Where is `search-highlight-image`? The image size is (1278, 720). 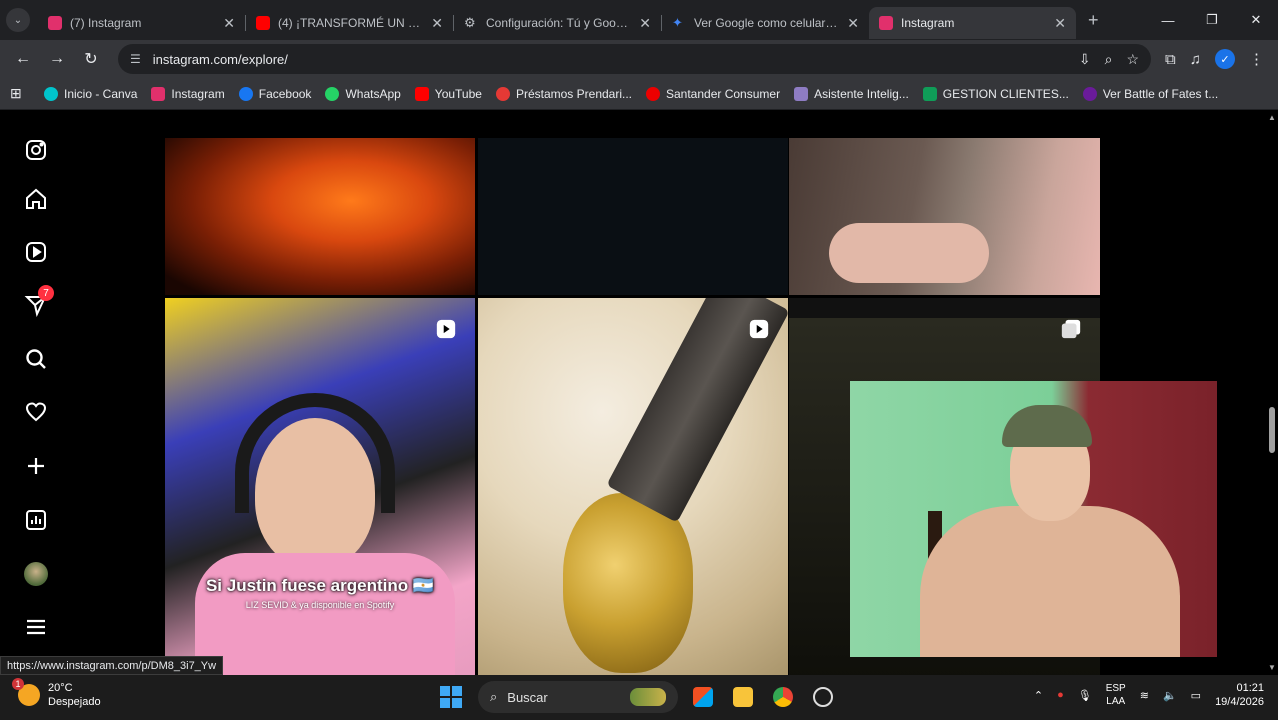
search-highlight-image is located at coordinates (648, 697).